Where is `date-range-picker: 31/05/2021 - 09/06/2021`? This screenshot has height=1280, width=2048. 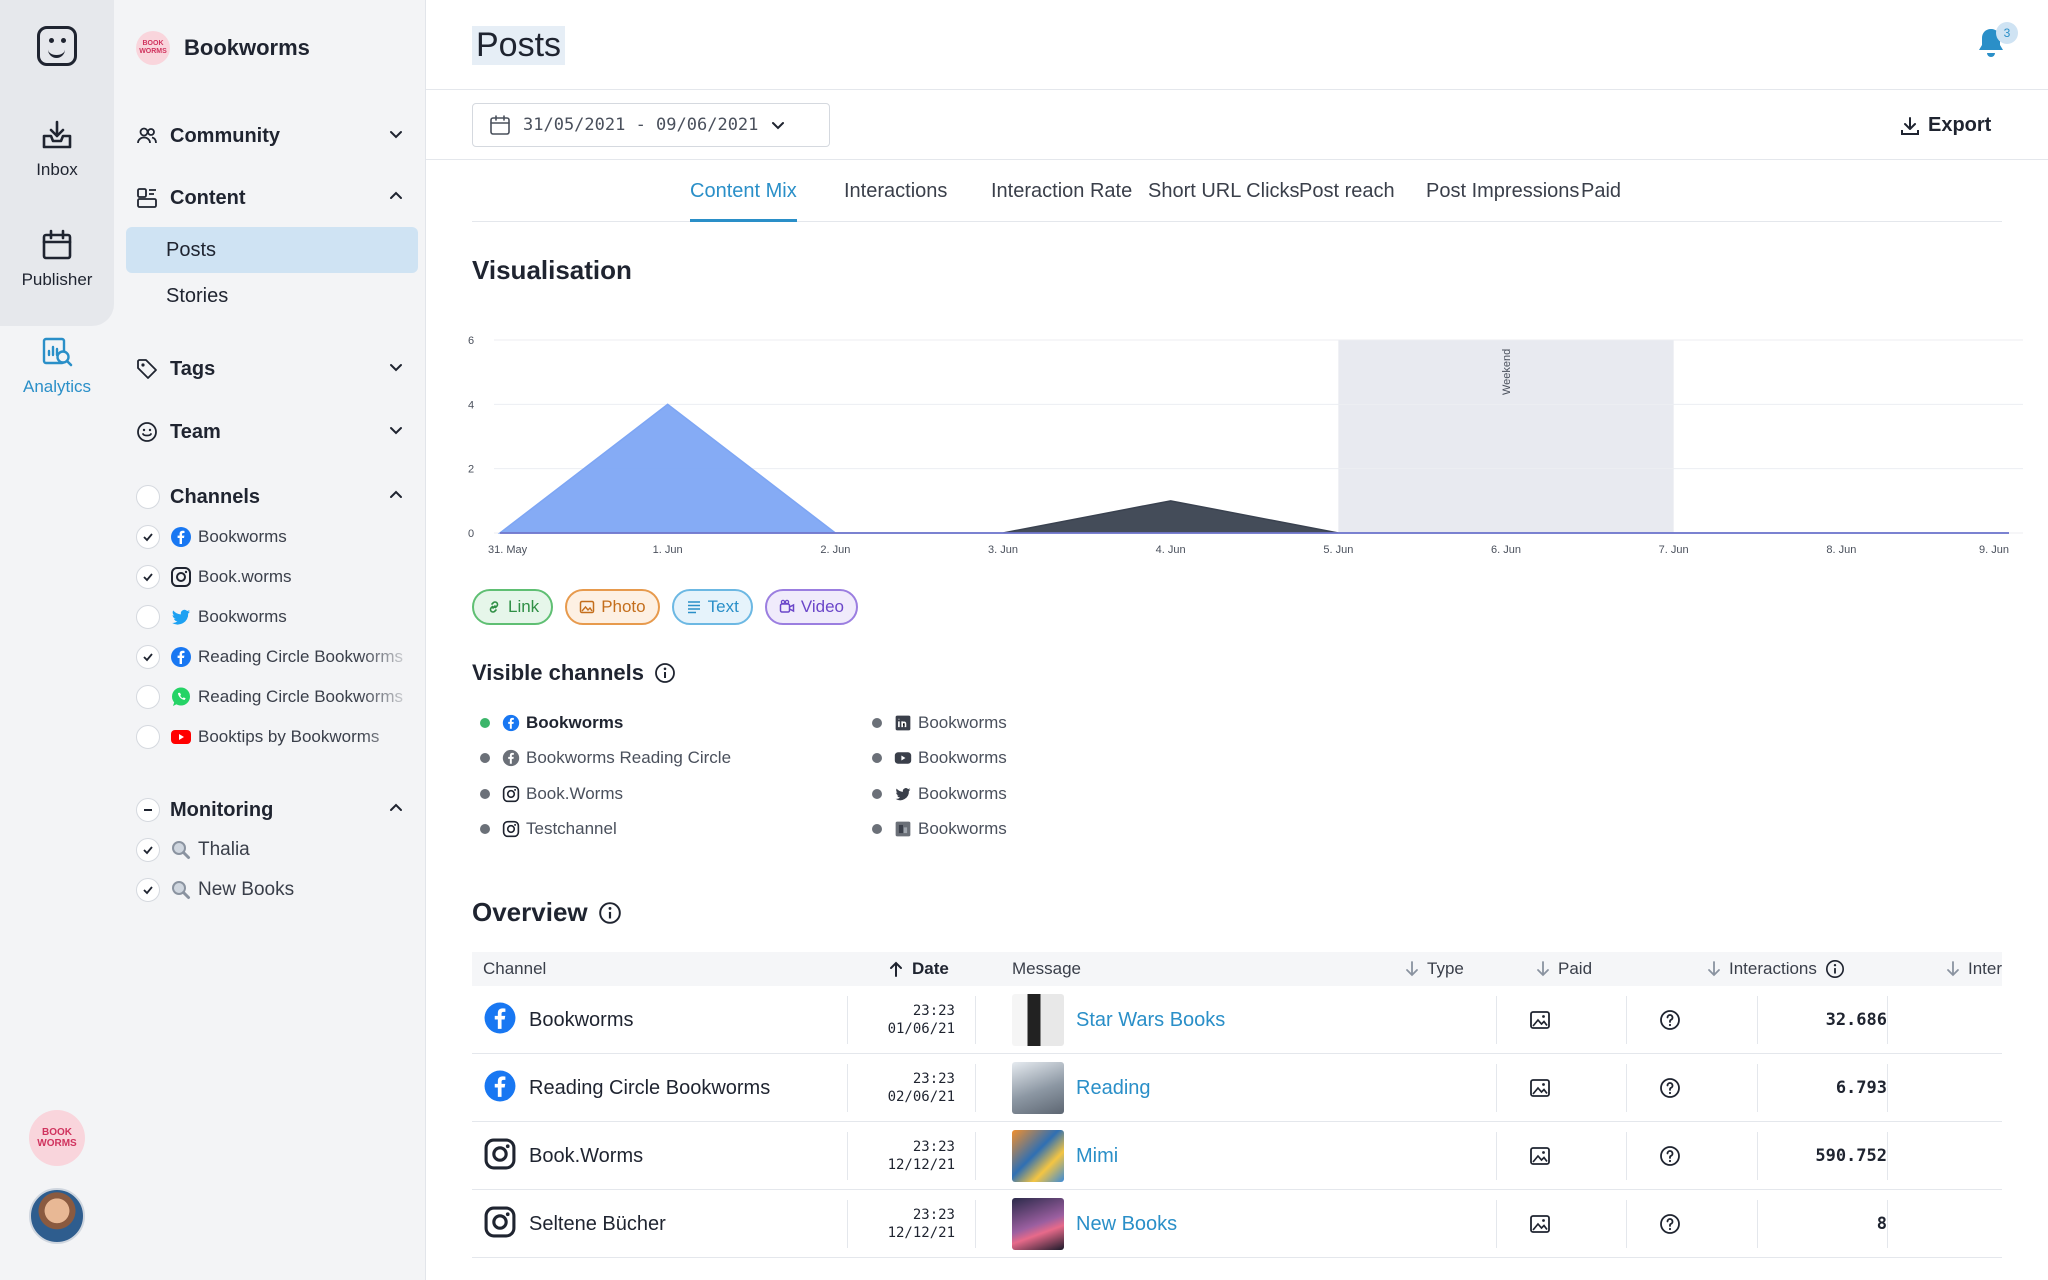
date-range-picker: 31/05/2021 - 09/06/2021 is located at coordinates (651, 125).